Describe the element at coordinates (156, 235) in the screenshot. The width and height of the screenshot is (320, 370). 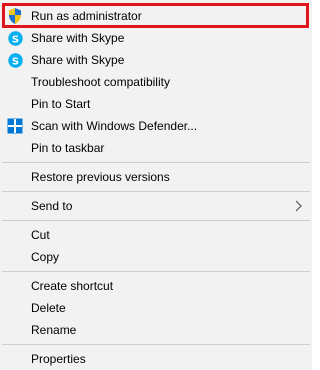
I see `menu-item-cut: Cut` at that location.